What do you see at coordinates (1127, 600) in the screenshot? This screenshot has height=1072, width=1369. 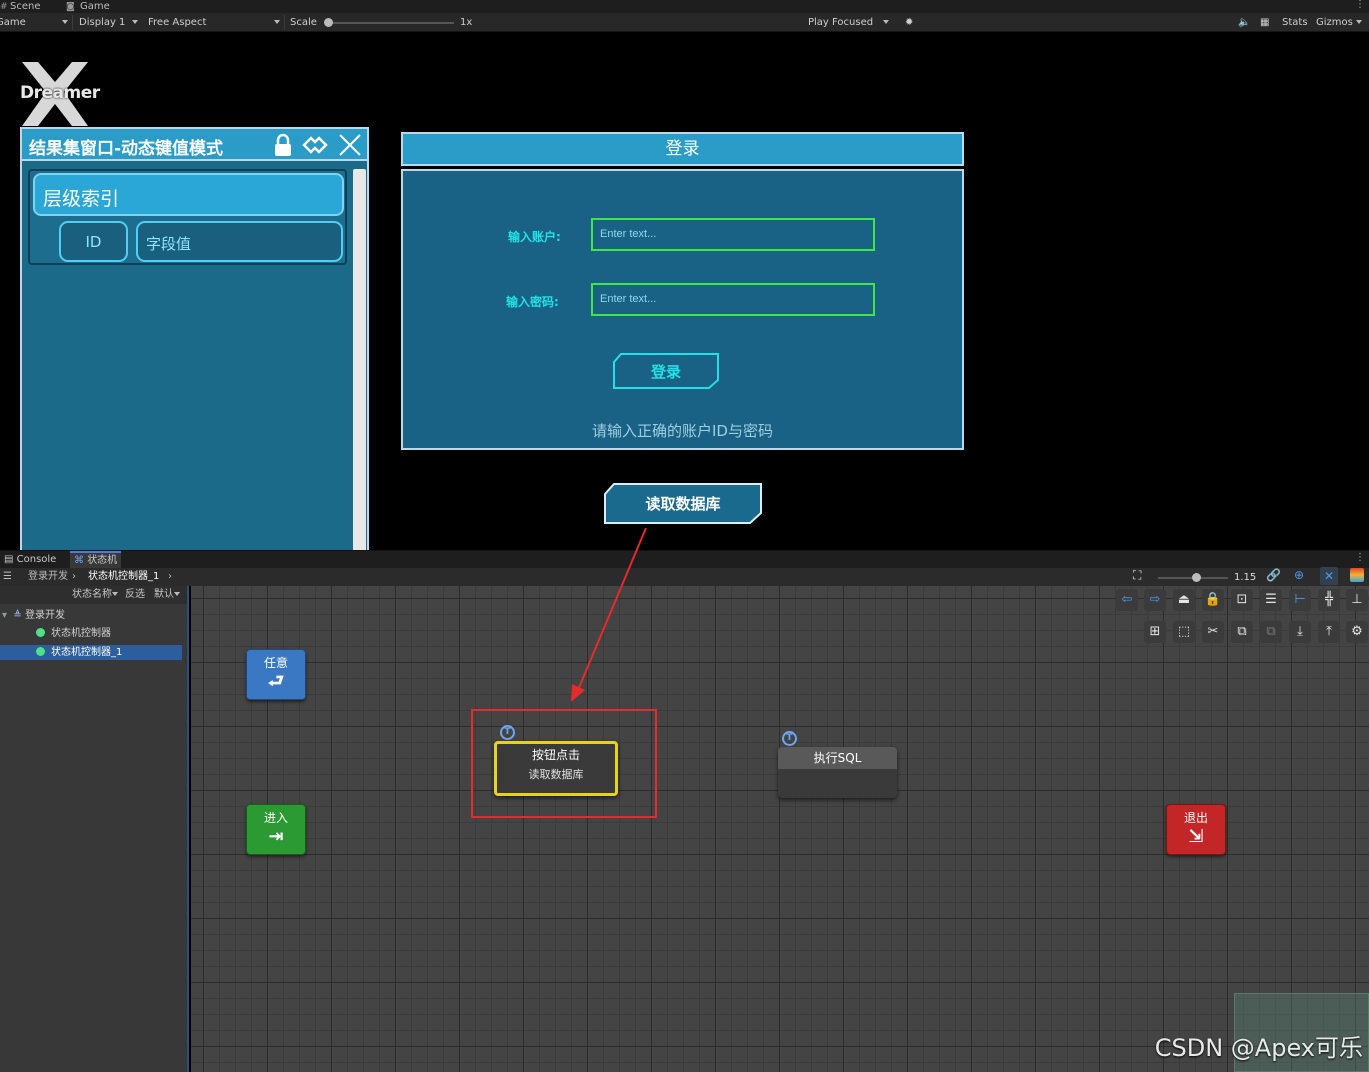 I see `arrow-left-icon: ⇦` at bounding box center [1127, 600].